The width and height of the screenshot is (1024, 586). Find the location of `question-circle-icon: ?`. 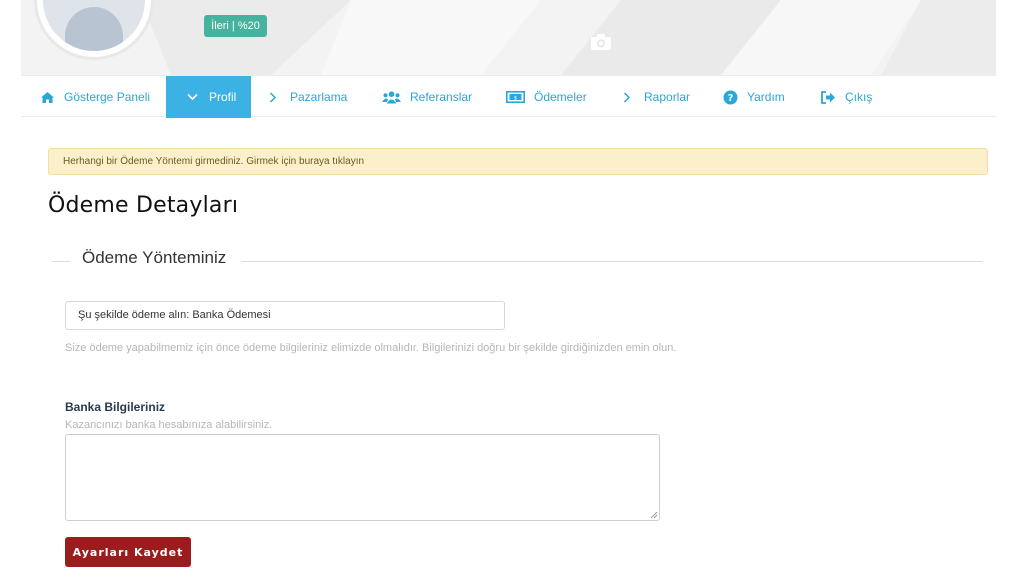

question-circle-icon: ? is located at coordinates (730, 97).